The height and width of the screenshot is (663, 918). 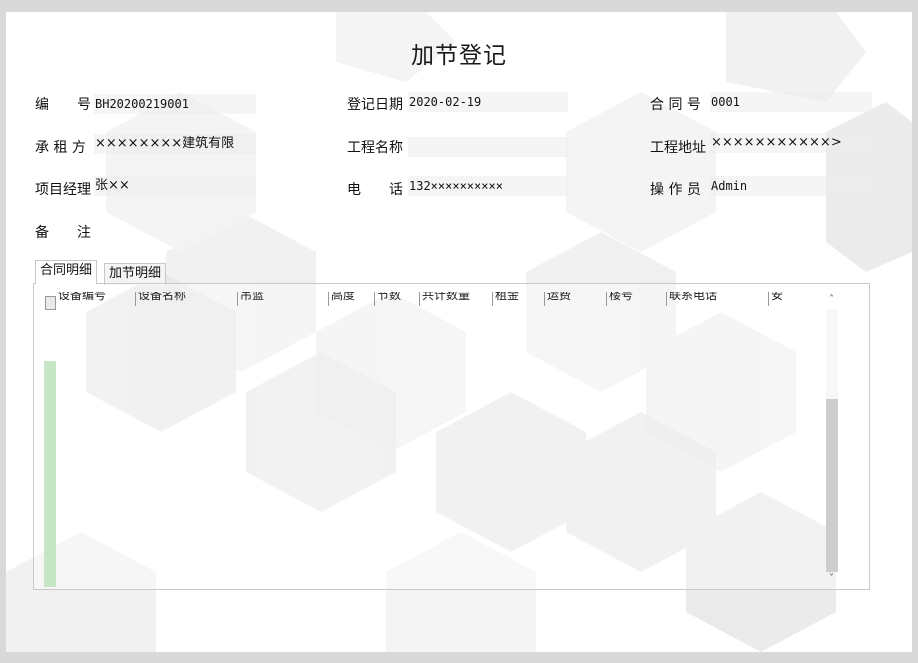 What do you see at coordinates (832, 485) in the screenshot?
I see `scroll-thumb` at bounding box center [832, 485].